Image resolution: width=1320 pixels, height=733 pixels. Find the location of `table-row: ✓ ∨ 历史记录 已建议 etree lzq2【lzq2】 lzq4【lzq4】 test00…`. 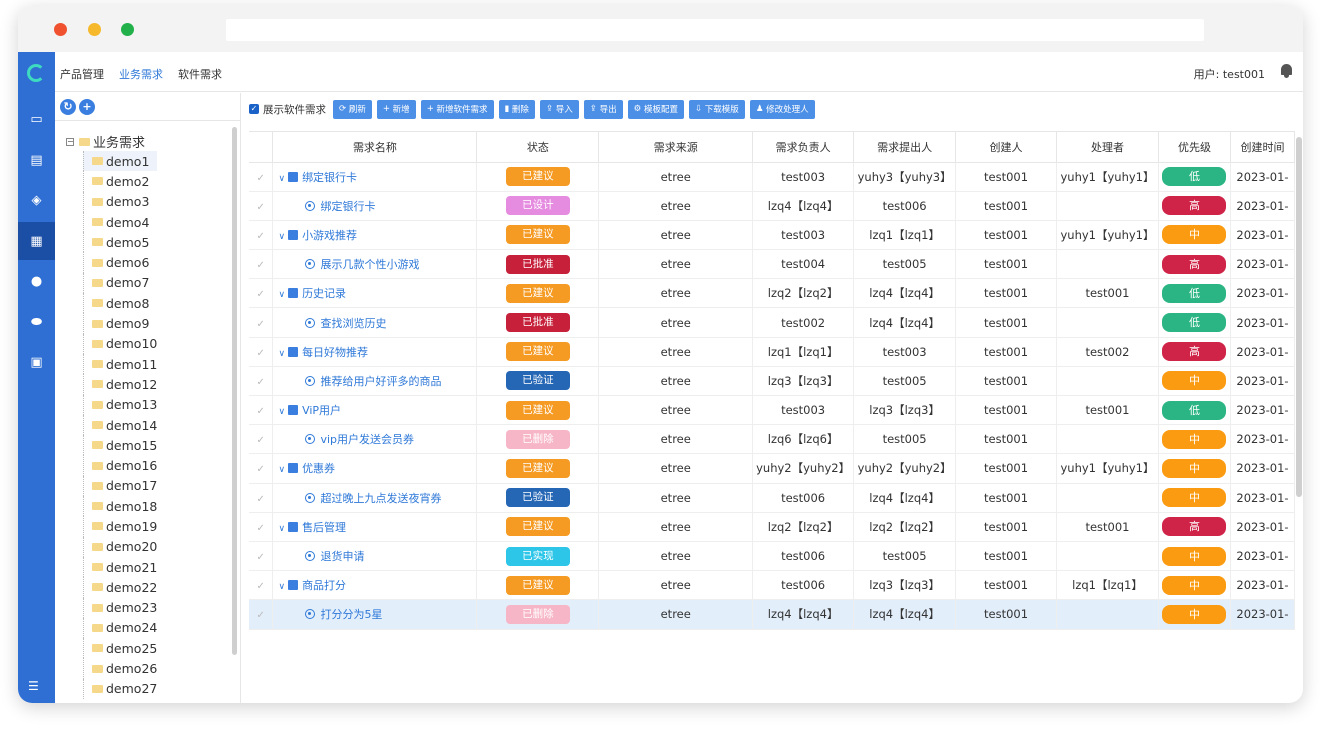

table-row: ✓ ∨ 历史记录 已建议 etree lzq2【lzq2】 lzq4【lzq4】 test00… is located at coordinates (772, 293).